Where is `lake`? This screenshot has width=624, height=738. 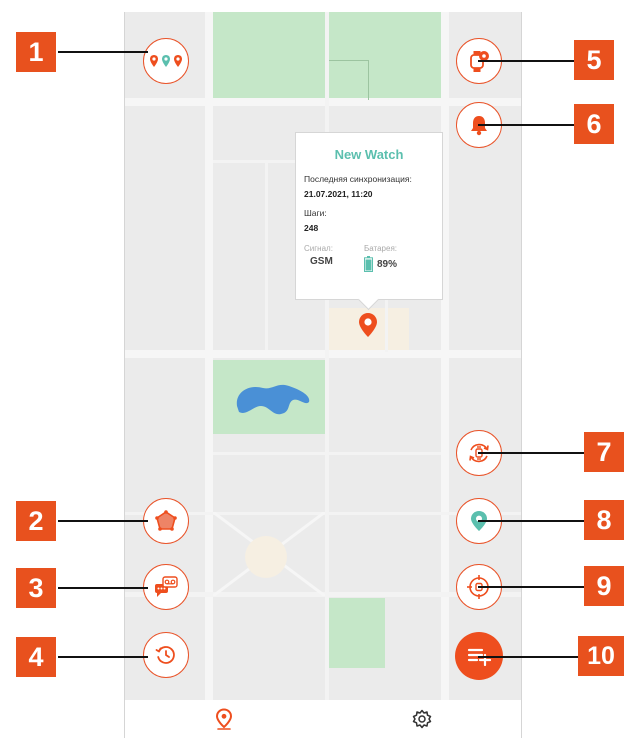
lake is located at coordinates (273, 399).